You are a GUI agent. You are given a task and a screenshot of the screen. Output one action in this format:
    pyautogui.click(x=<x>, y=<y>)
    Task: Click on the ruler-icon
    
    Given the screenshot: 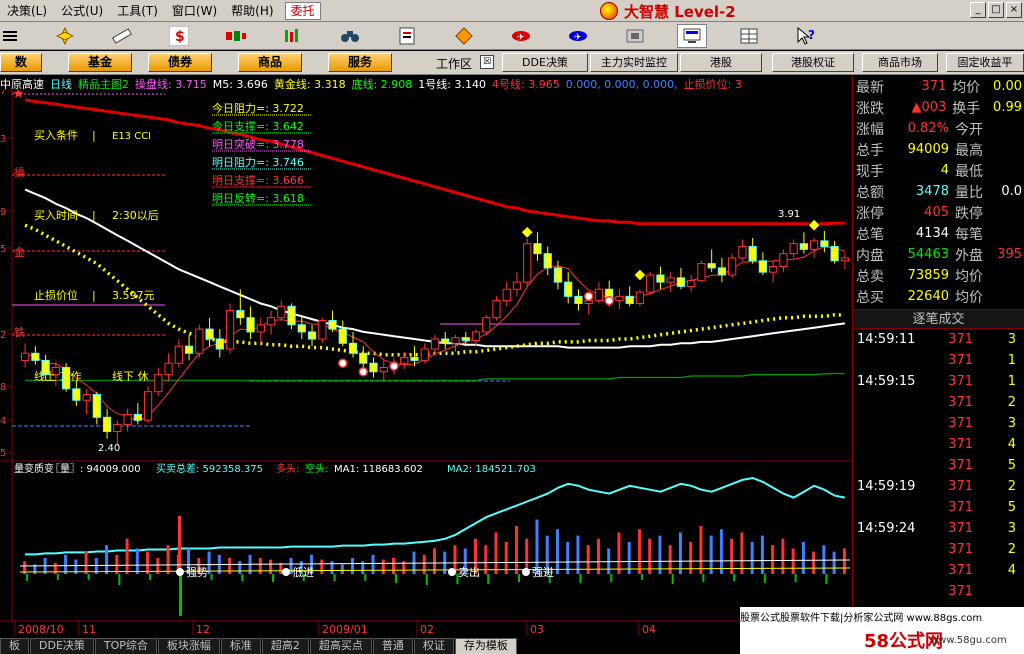 What is the action you would take?
    pyautogui.click(x=122, y=36)
    